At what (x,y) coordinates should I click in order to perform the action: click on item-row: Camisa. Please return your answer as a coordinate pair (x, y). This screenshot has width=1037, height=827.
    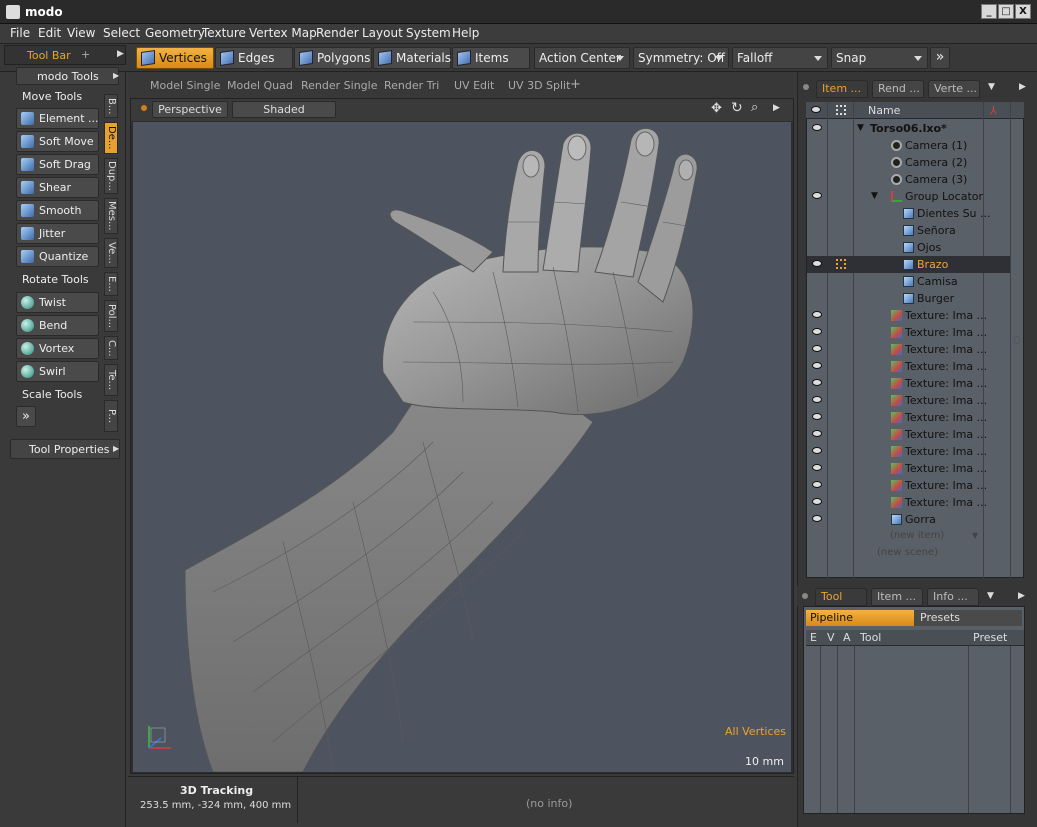
    Looking at the image, I should click on (908, 281).